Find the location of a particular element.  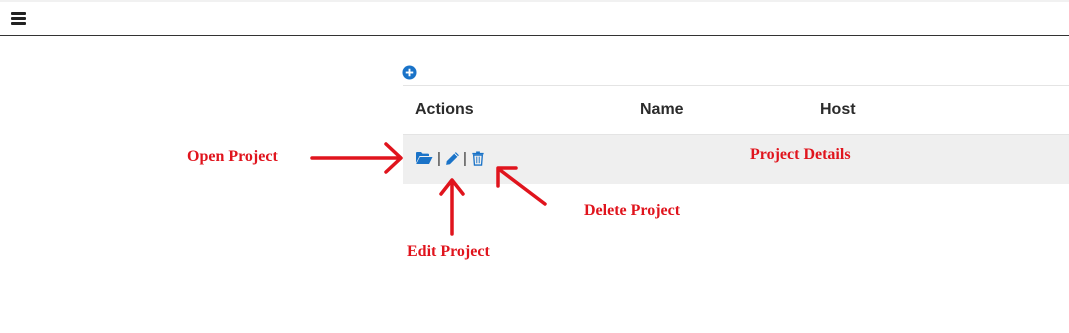

arrow-delete is located at coordinates (521, 186).